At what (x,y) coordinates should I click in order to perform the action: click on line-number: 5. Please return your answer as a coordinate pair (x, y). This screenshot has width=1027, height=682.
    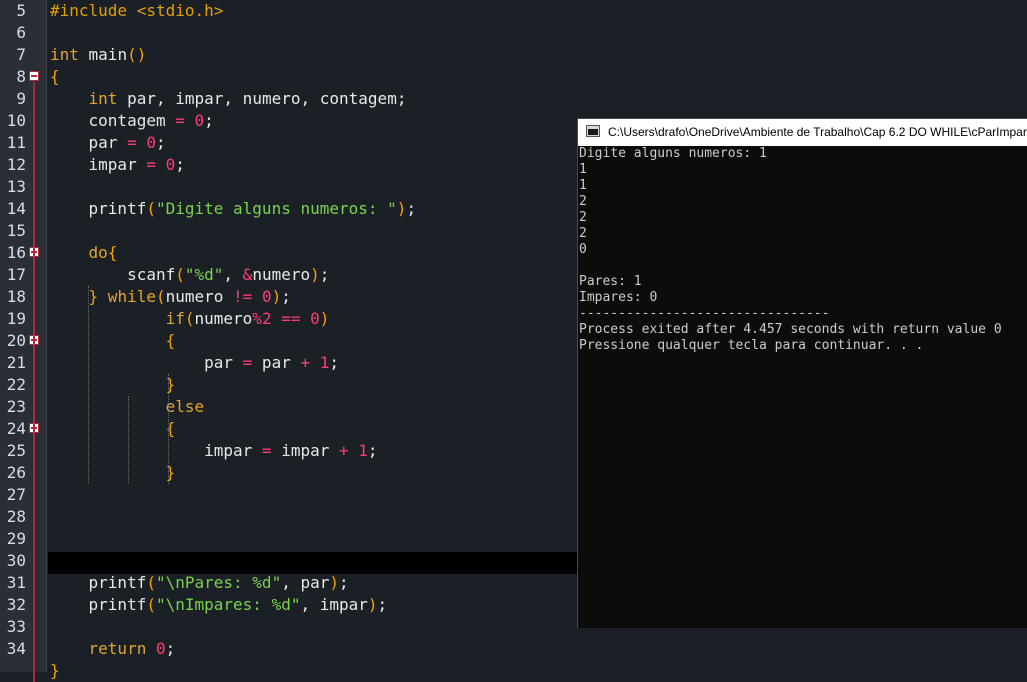
    Looking at the image, I should click on (21, 10).